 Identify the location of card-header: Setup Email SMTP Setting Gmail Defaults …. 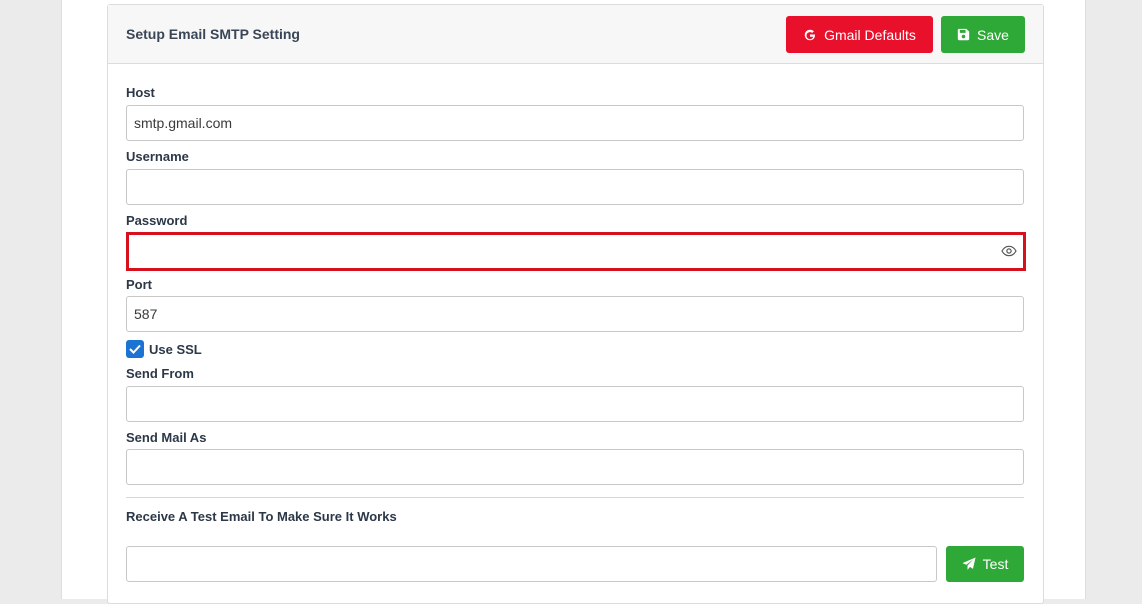
(575, 34).